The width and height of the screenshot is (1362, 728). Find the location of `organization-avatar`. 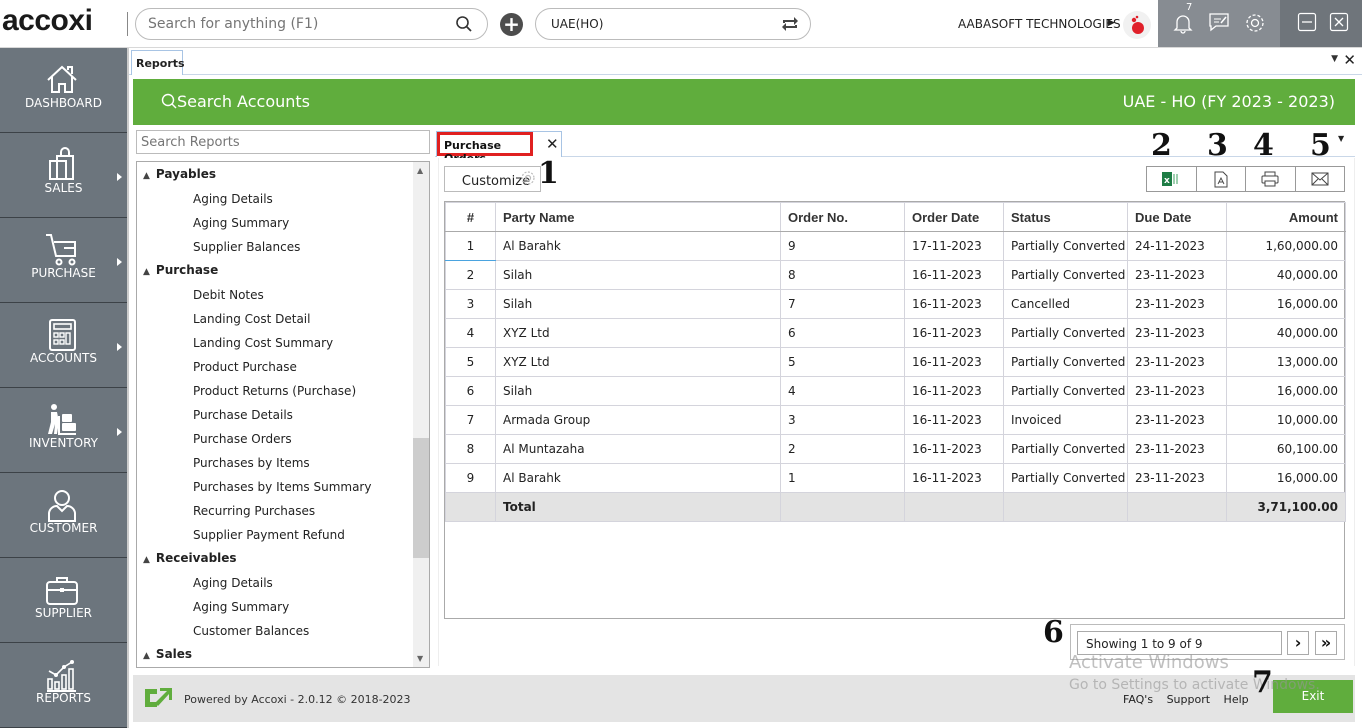

organization-avatar is located at coordinates (1137, 25).